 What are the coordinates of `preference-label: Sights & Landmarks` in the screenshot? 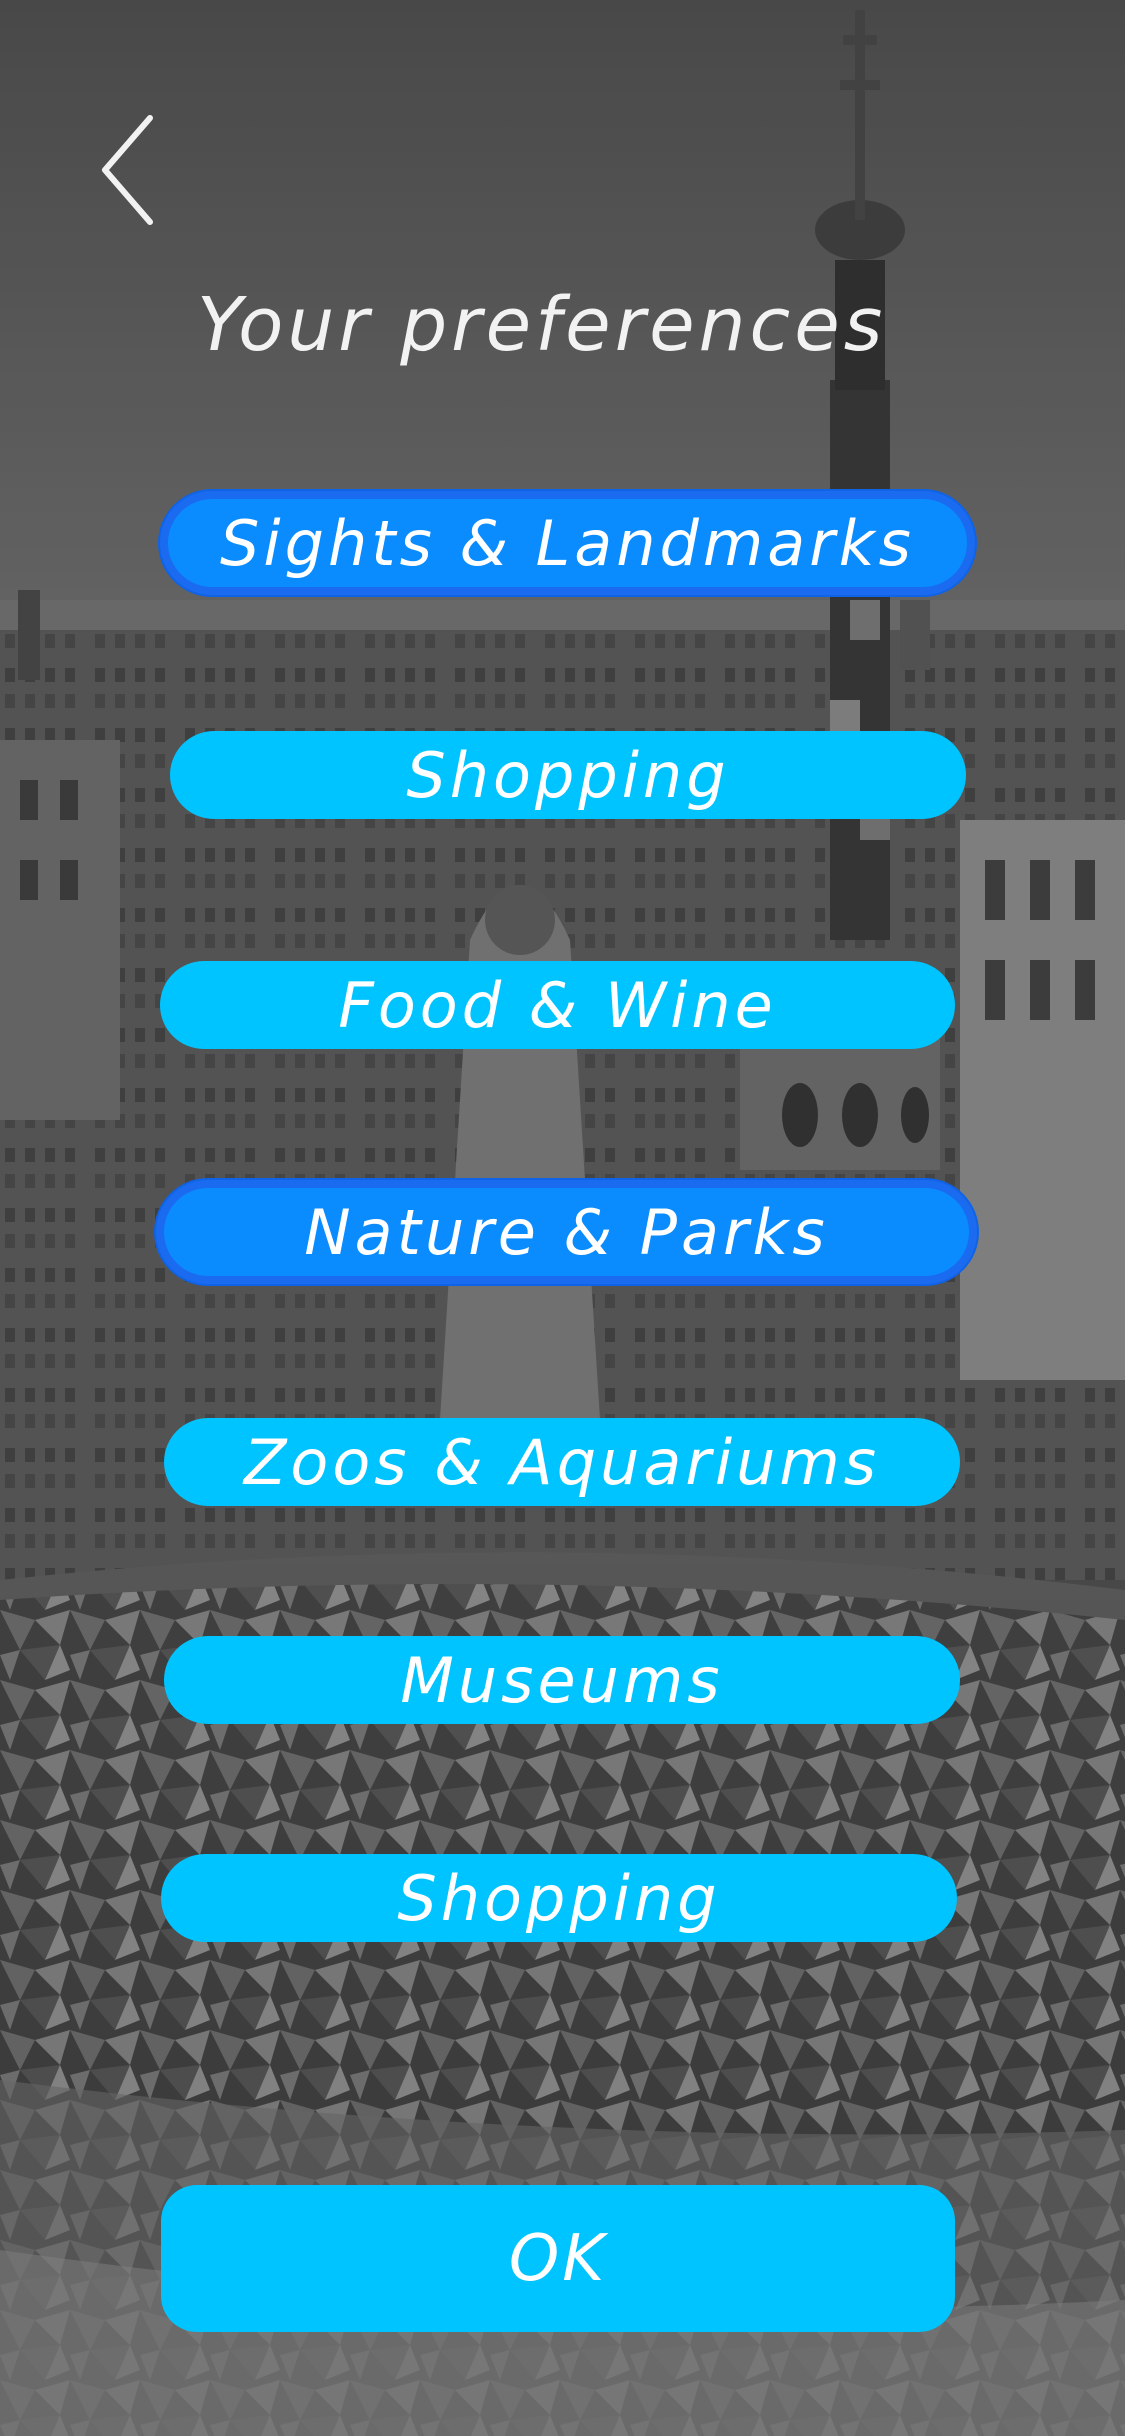 It's located at (567, 543).